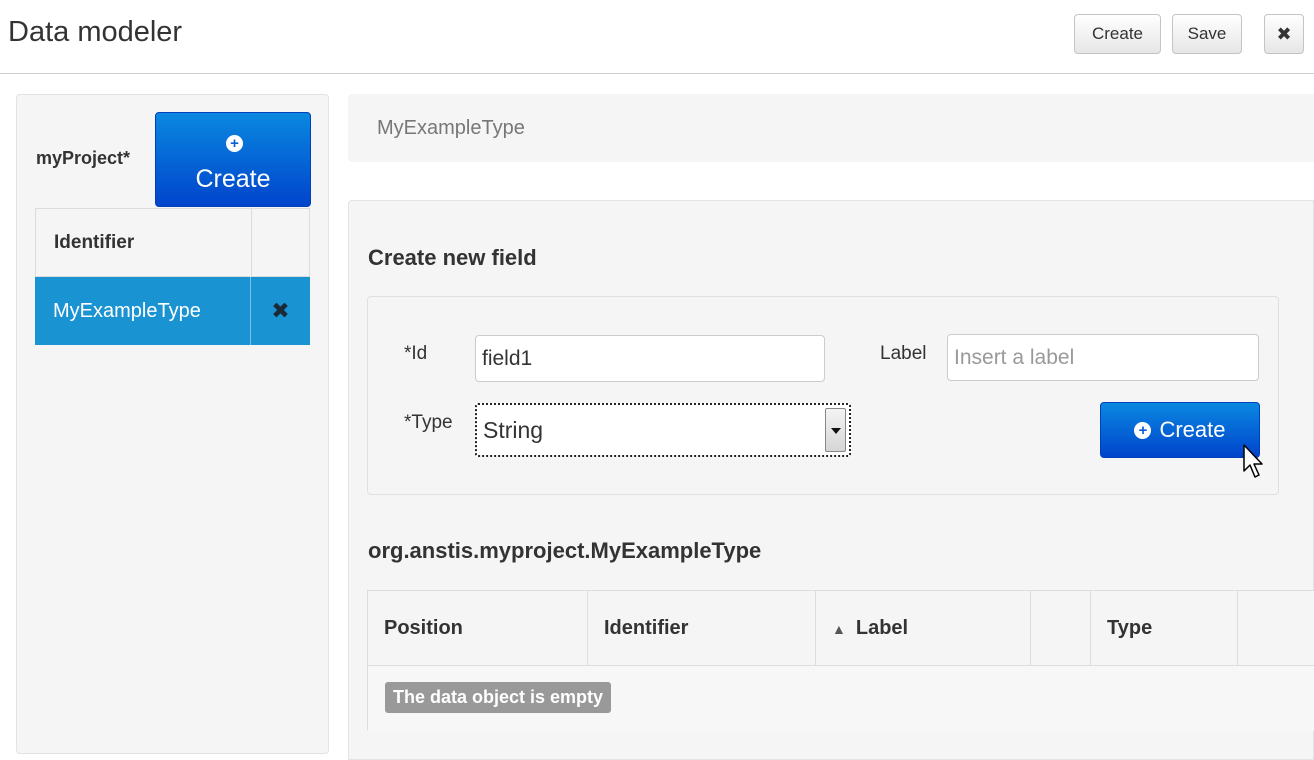 This screenshot has width=1314, height=760. What do you see at coordinates (452, 257) in the screenshot?
I see `create-field-title: Create new field` at bounding box center [452, 257].